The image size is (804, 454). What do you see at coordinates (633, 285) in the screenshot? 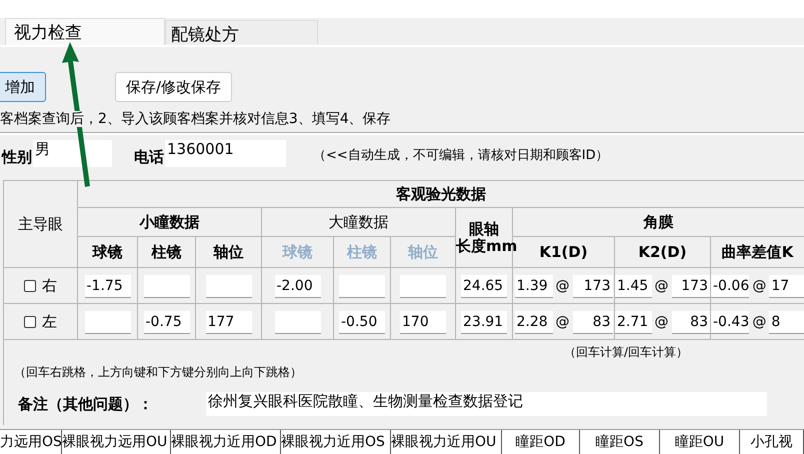
I see `input-field: 1.45` at bounding box center [633, 285].